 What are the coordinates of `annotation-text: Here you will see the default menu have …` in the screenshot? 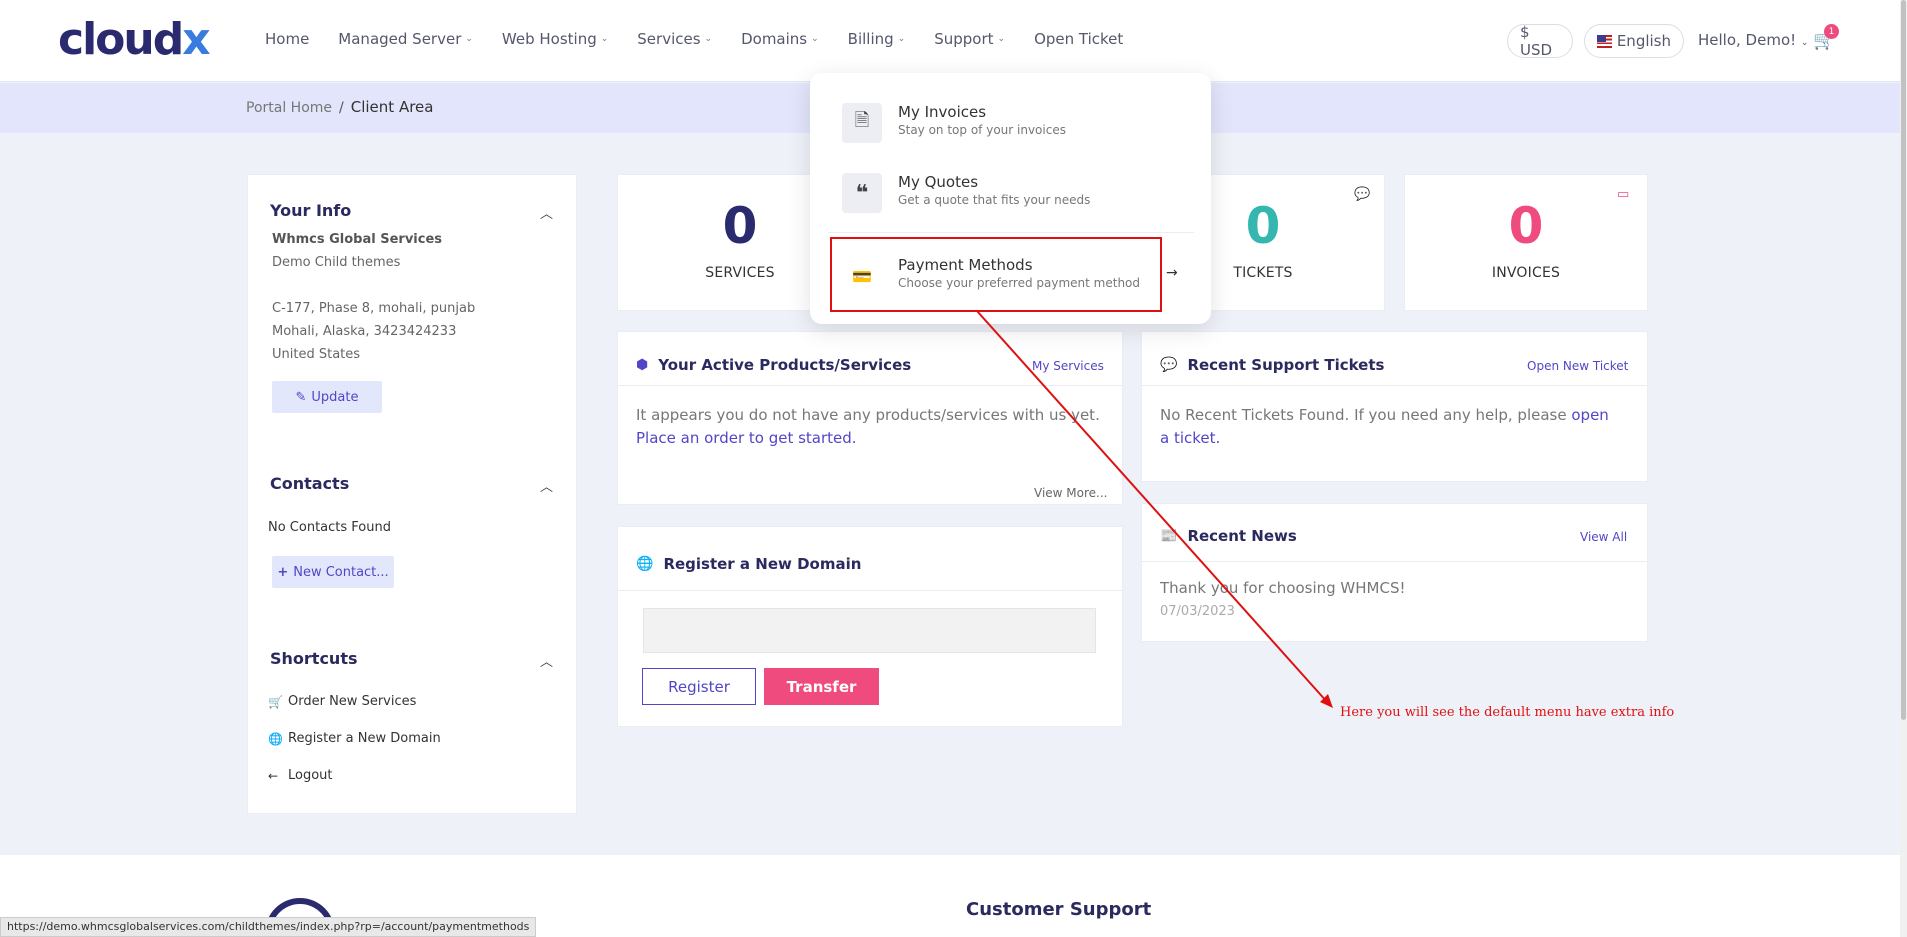 It's located at (1507, 712).